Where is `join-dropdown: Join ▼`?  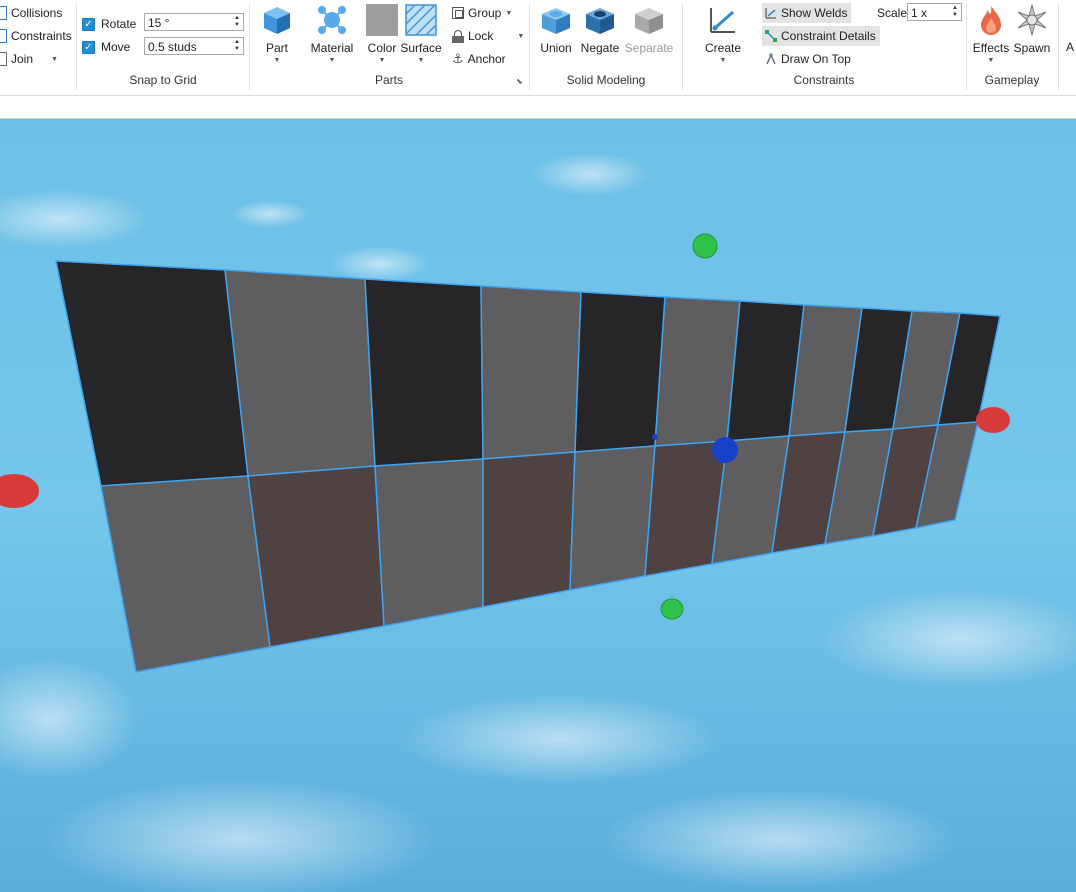
join-dropdown: Join ▼ is located at coordinates (29, 59).